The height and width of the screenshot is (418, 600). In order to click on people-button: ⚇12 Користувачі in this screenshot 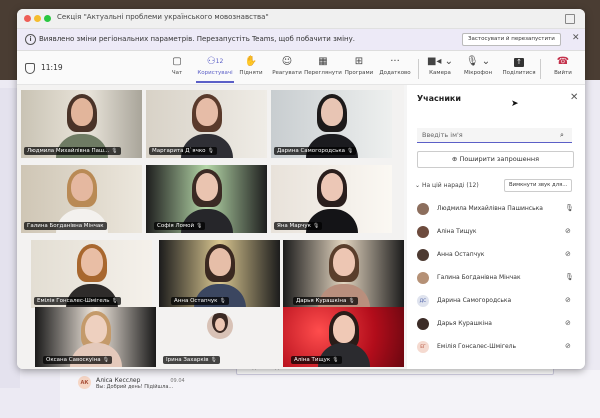, I will do `click(215, 69)`.